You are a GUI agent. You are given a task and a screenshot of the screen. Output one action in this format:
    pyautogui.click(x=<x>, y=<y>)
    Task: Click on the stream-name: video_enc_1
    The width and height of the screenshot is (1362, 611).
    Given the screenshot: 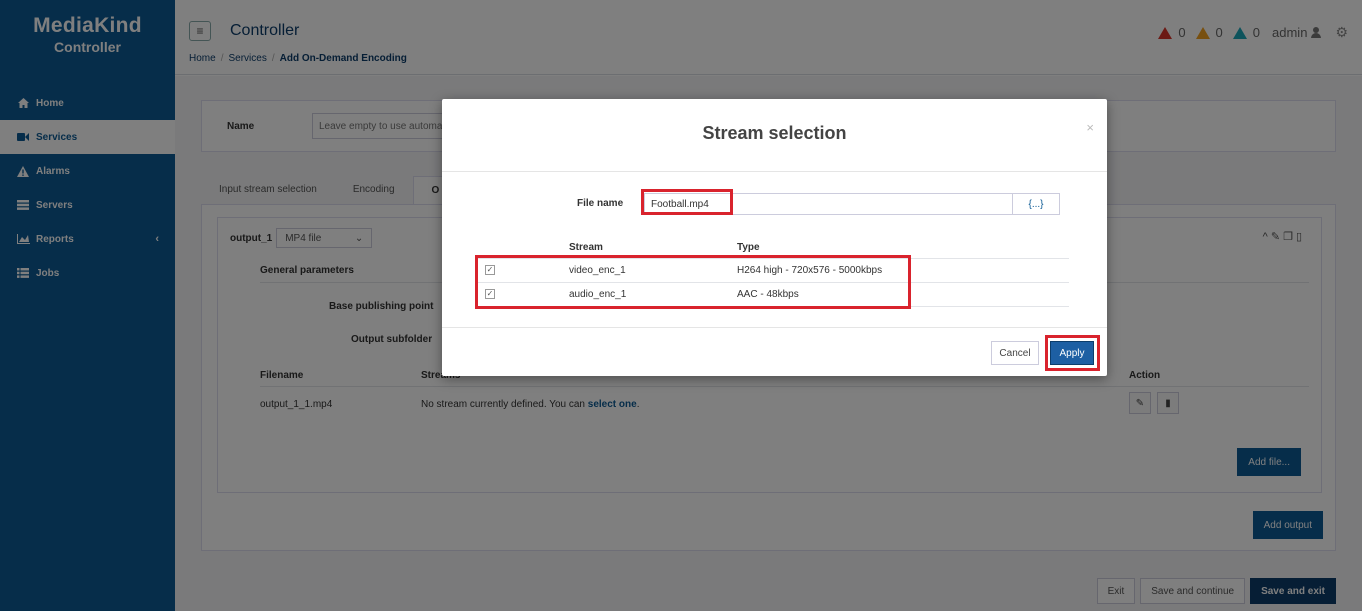 What is the action you would take?
    pyautogui.click(x=597, y=270)
    